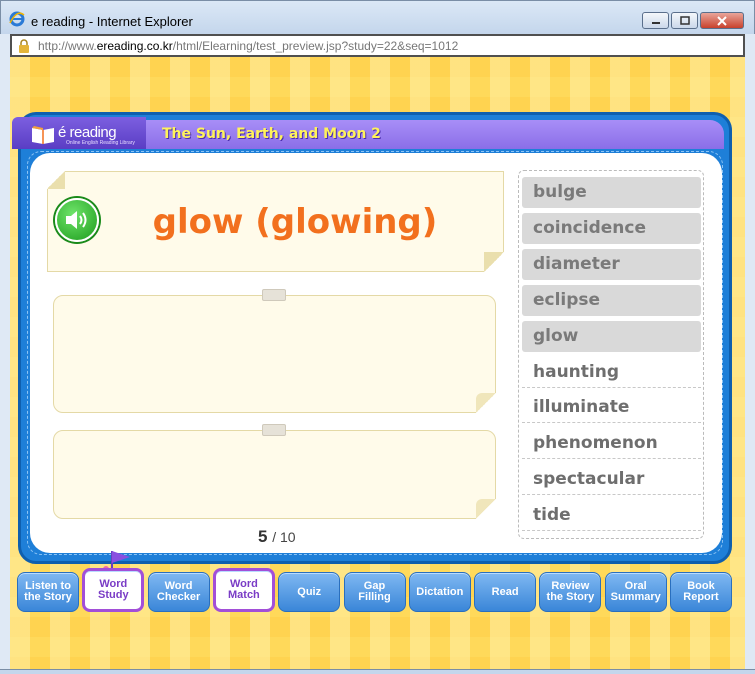 The height and width of the screenshot is (674, 755). Describe the element at coordinates (274, 474) in the screenshot. I see `example-drop-area` at that location.